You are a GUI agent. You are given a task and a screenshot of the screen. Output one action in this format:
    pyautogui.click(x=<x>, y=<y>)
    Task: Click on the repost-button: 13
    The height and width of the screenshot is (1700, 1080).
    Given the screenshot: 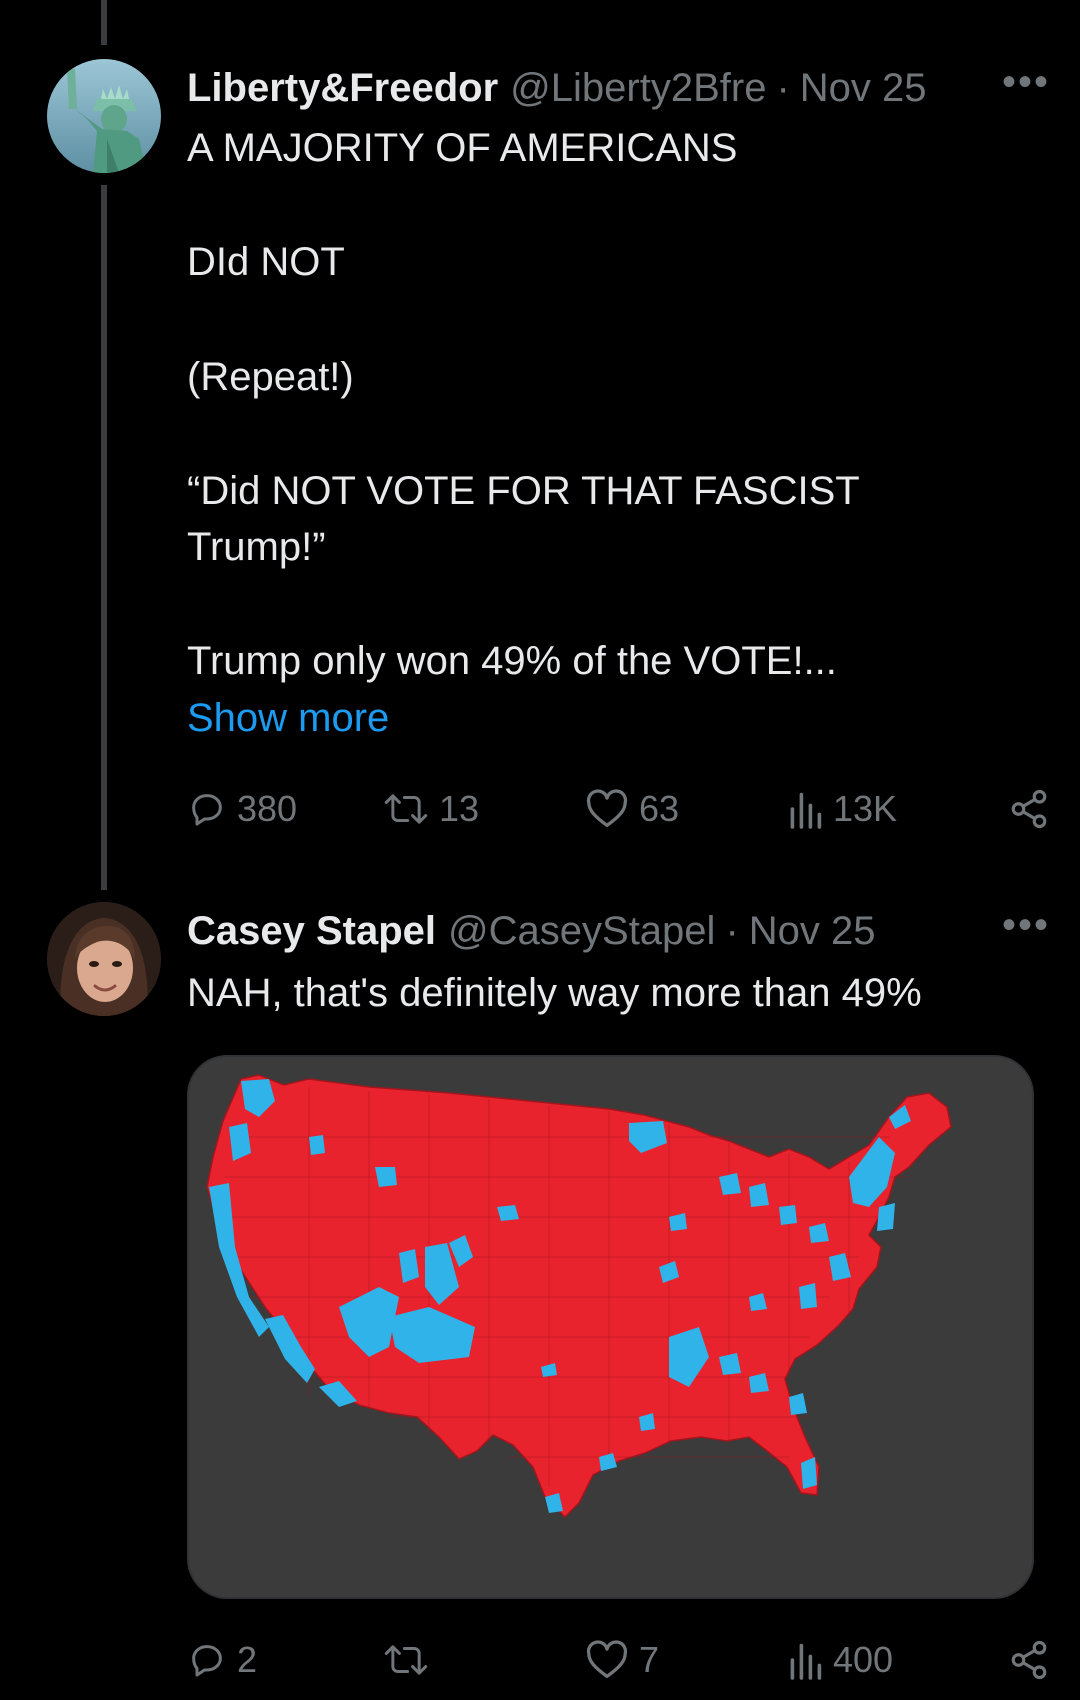 What is the action you would take?
    pyautogui.click(x=431, y=809)
    